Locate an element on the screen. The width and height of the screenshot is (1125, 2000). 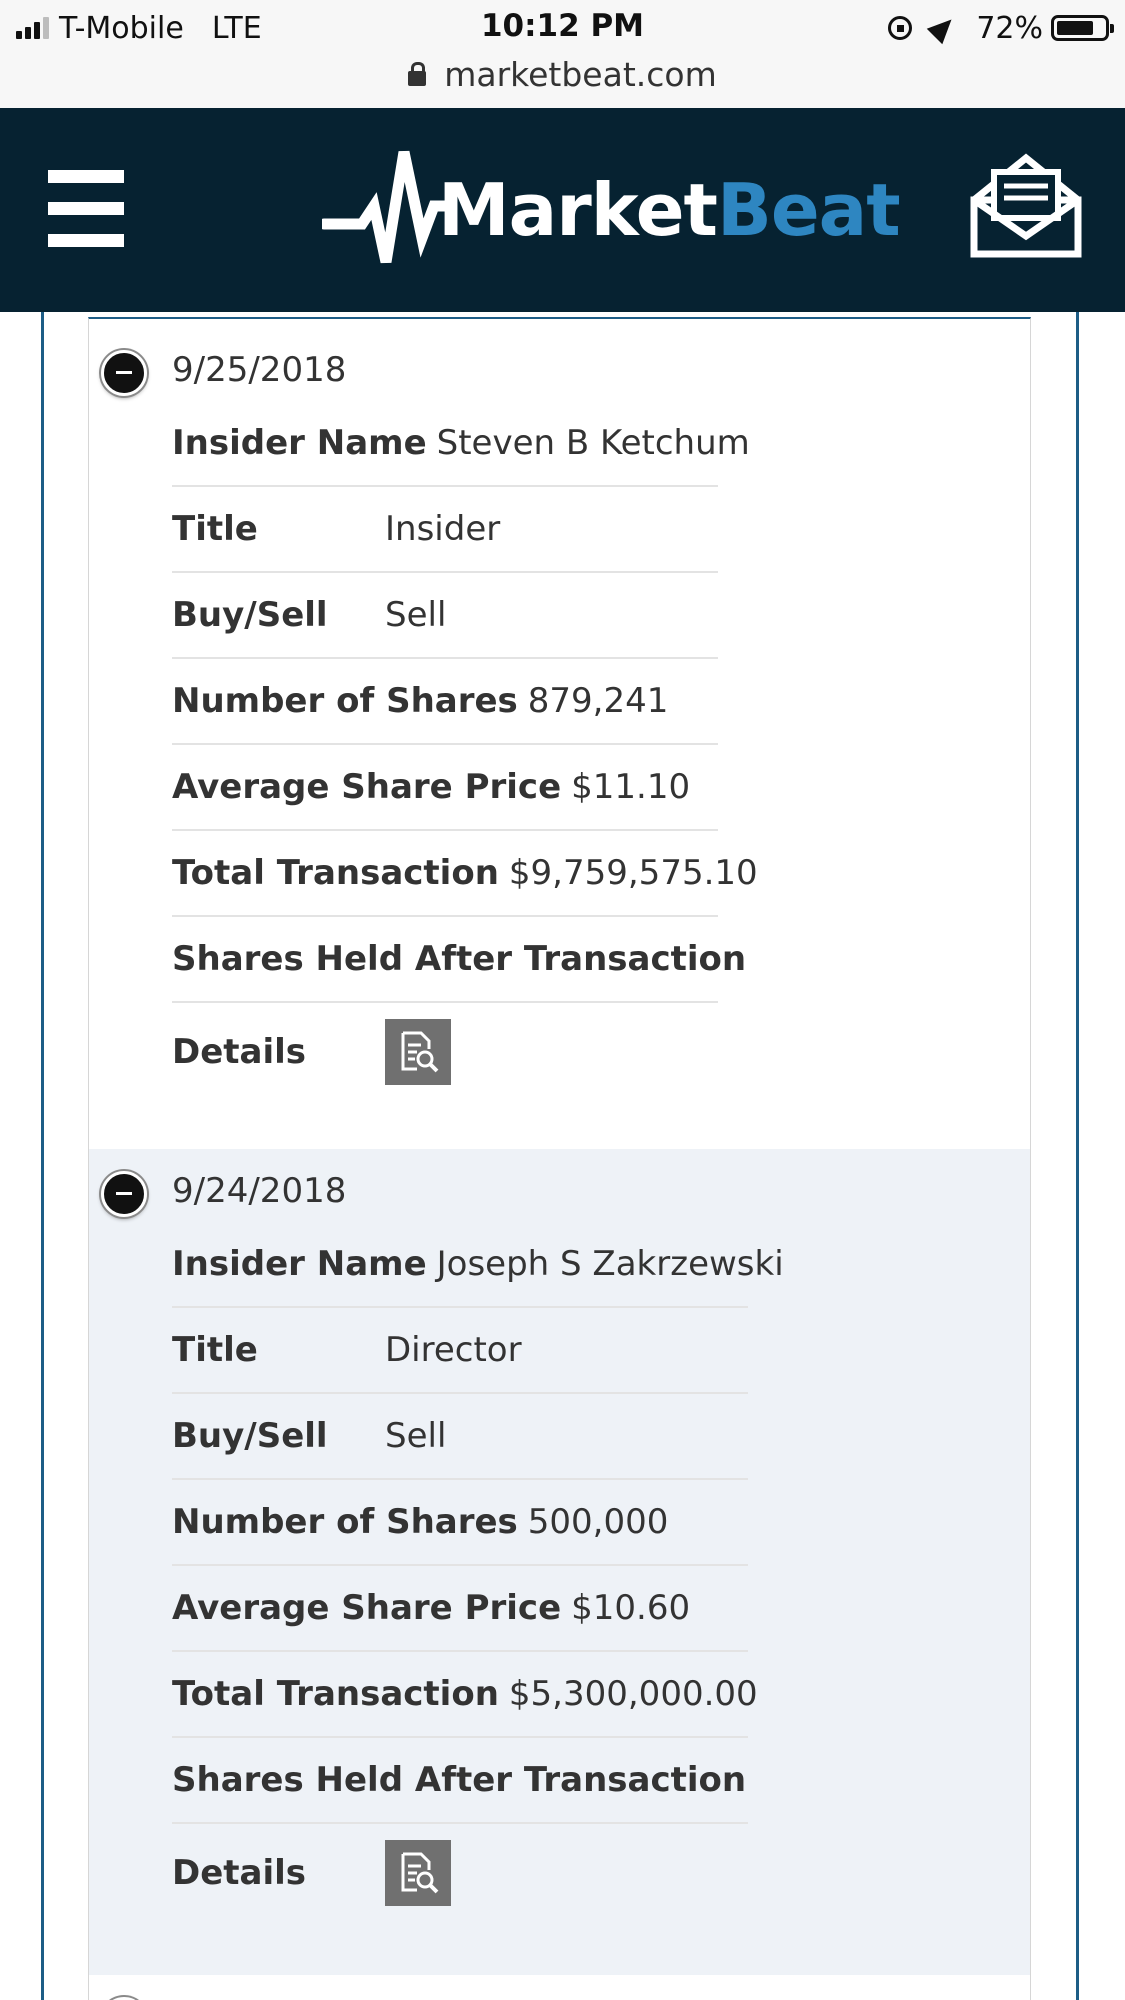
logo-text-market: Market is located at coordinates (578, 210).